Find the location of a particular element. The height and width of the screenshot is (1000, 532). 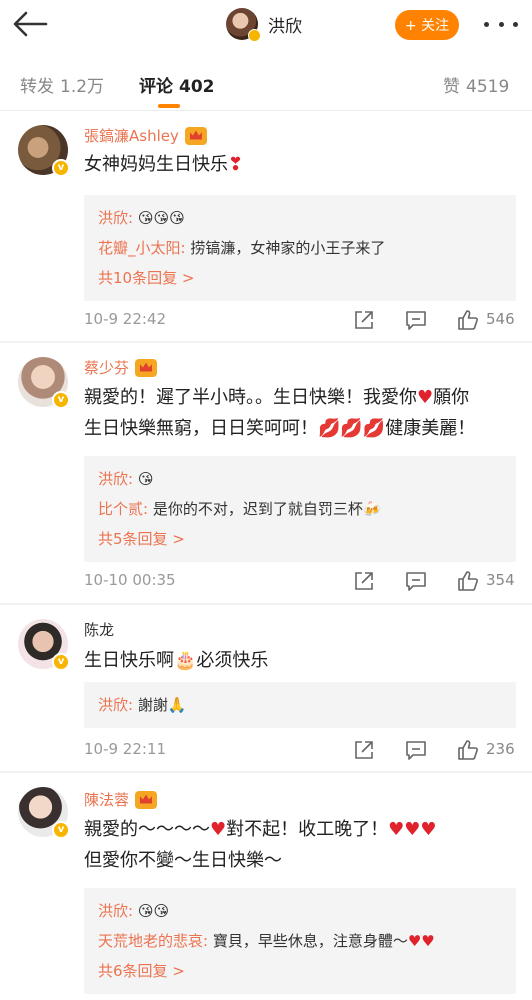

beer-emoji-icon: 🍻 is located at coordinates (372, 509).